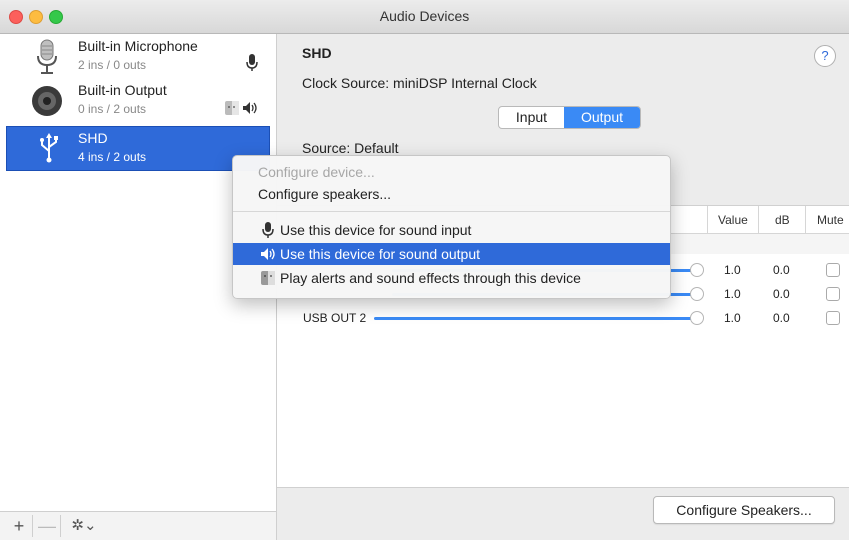 The width and height of the screenshot is (849, 540). Describe the element at coordinates (602, 117) in the screenshot. I see `tab-output: Output` at that location.